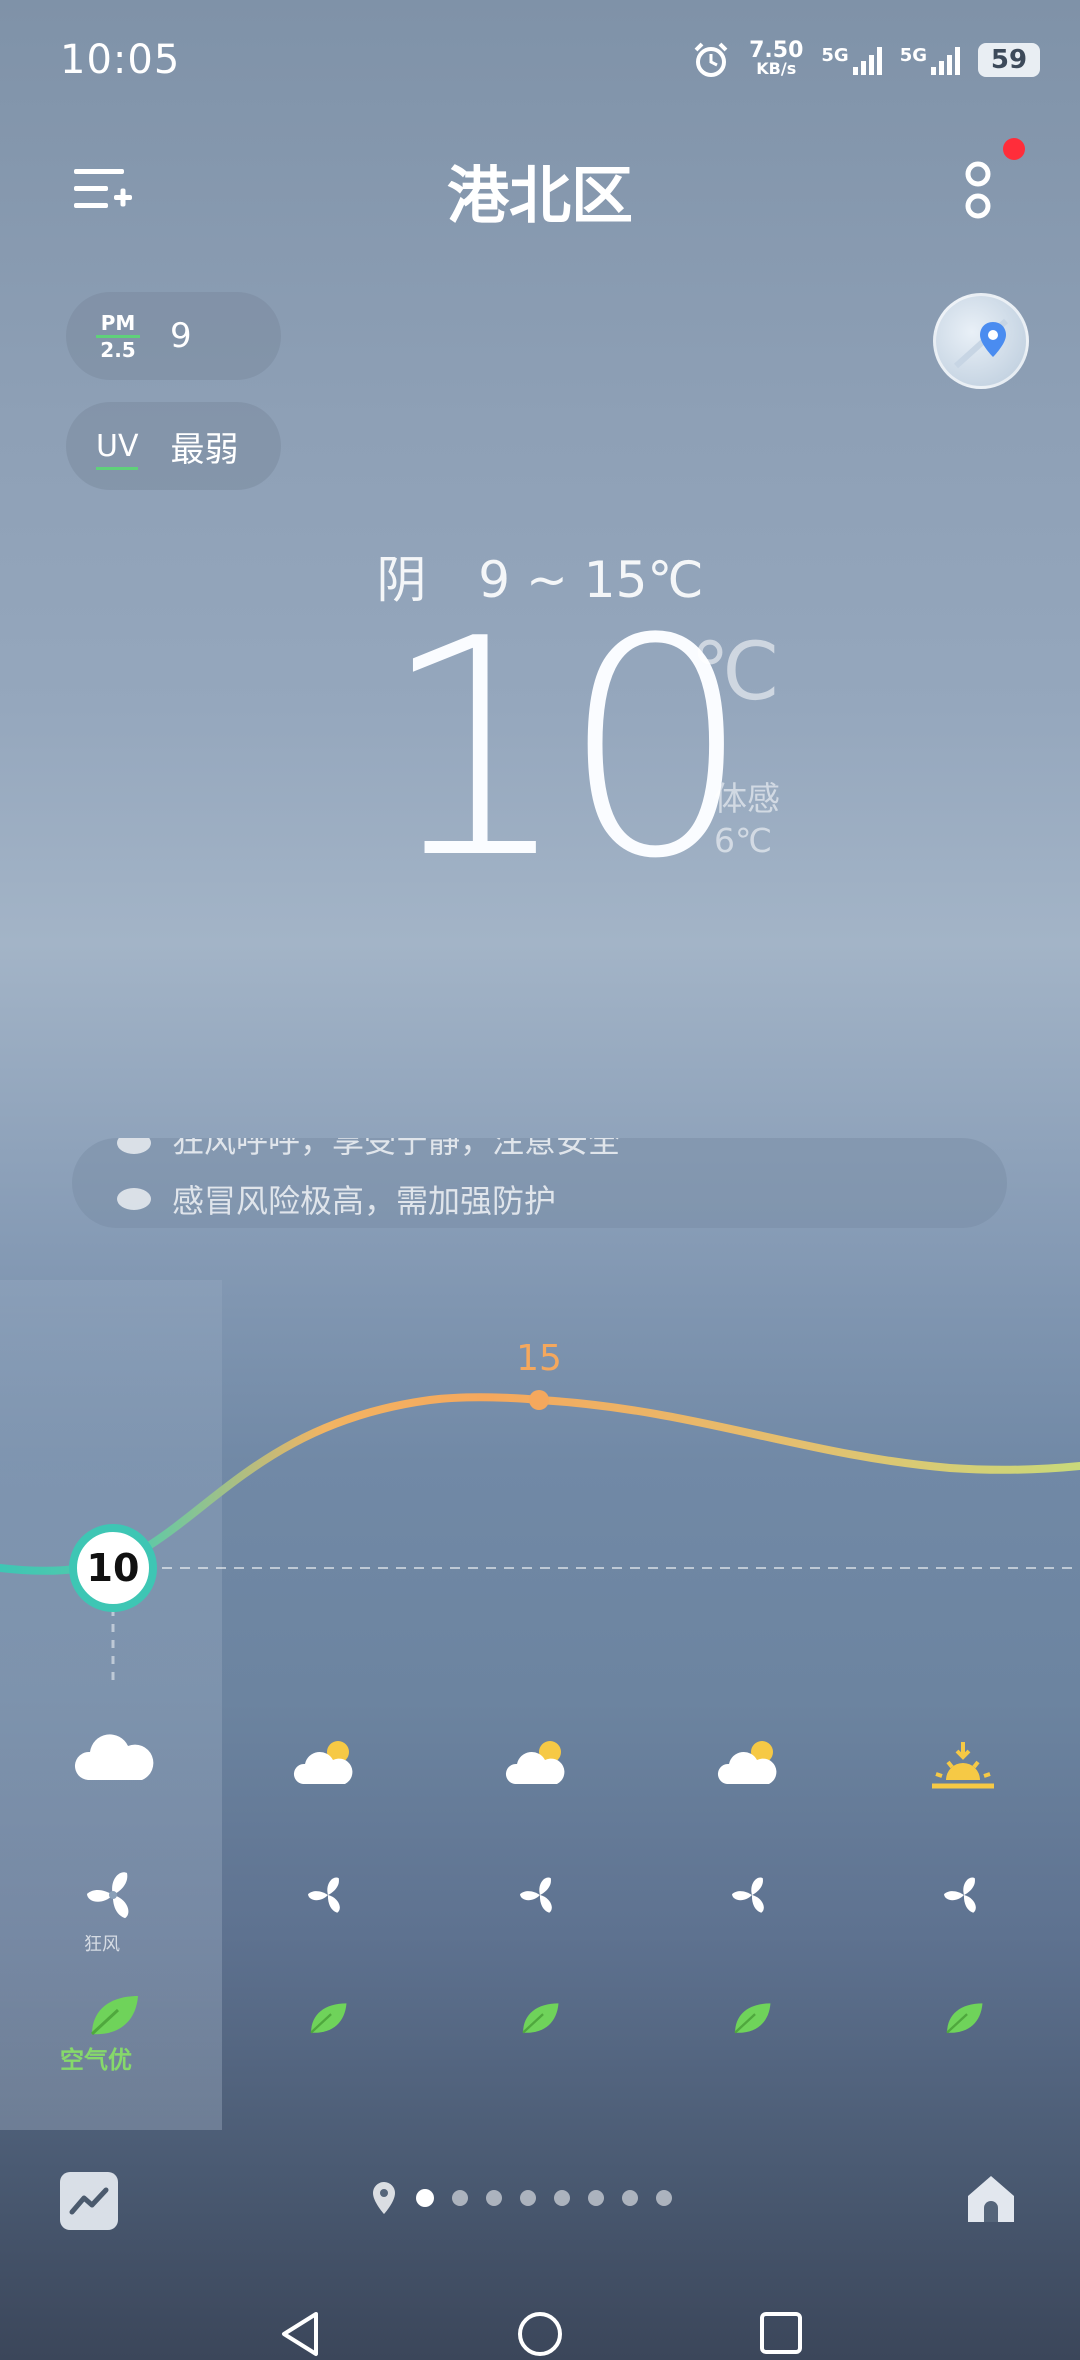  I want to click on cold-tip-icon, so click(134, 1199).